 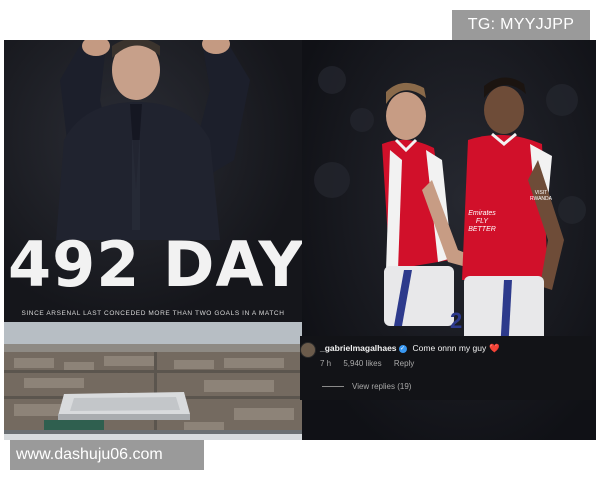 I want to click on jersey-sleeve-text: VISIT RWANDA, so click(x=541, y=196).